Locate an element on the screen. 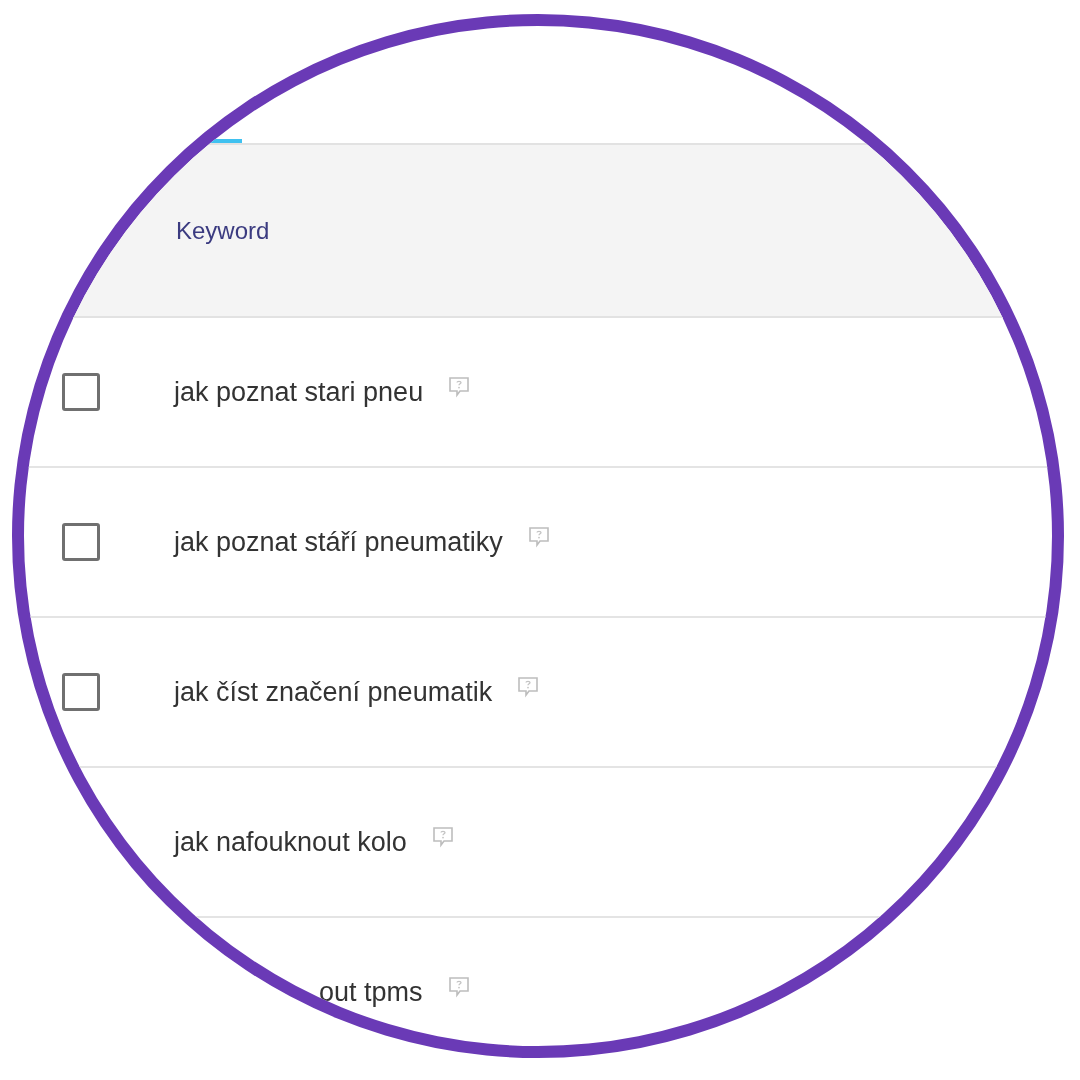 The width and height of the screenshot is (1080, 1080). column-header: Keyword is located at coordinates (223, 230).